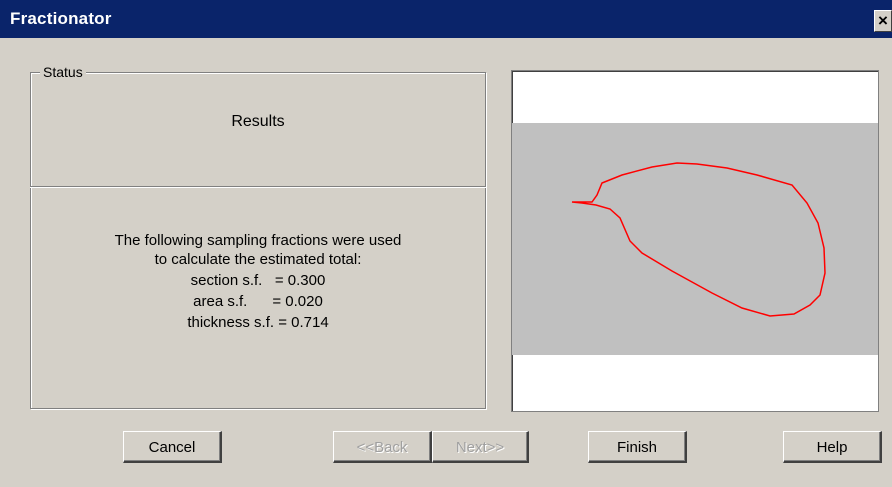 This screenshot has width=892, height=487. What do you see at coordinates (258, 259) in the screenshot?
I see `message-line-2: to calculate the estimated total:` at bounding box center [258, 259].